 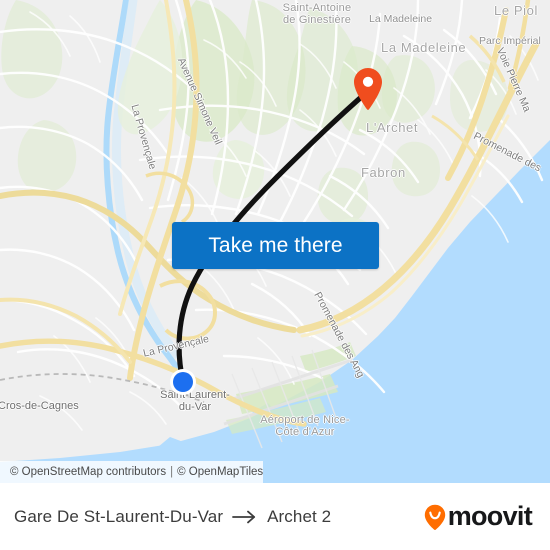 What do you see at coordinates (220, 472) in the screenshot?
I see `attribution-openmaptiles-link: © OpenMapTiles` at bounding box center [220, 472].